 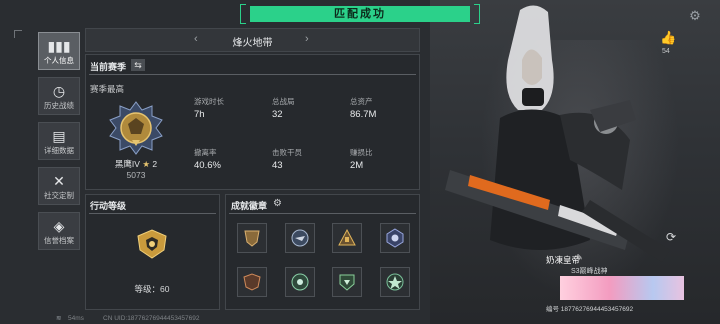 I want to click on achievement-badge-crest-icon, so click(x=252, y=282).